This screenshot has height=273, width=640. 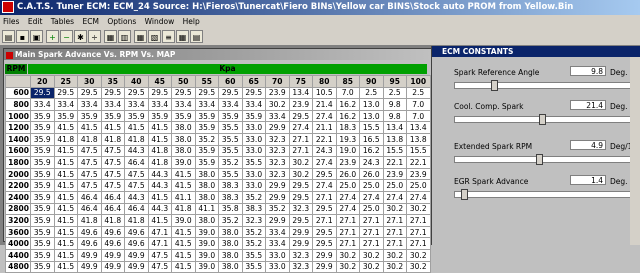 What do you see at coordinates (183, 197) in the screenshot?
I see `table-cell: 41.1` at bounding box center [183, 197].